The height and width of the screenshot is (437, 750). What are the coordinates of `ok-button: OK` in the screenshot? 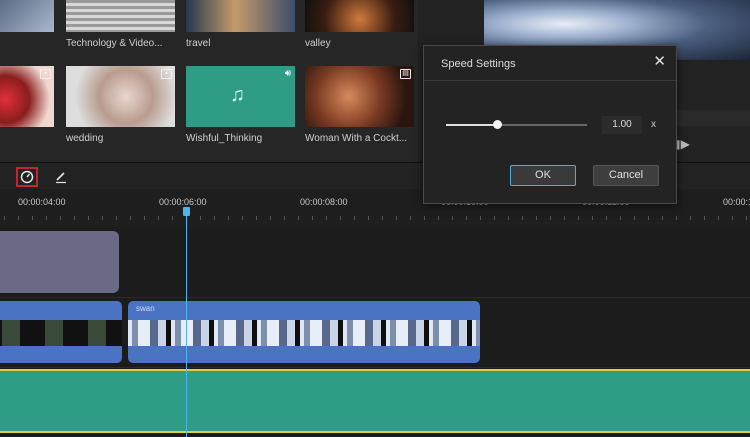 It's located at (543, 175).